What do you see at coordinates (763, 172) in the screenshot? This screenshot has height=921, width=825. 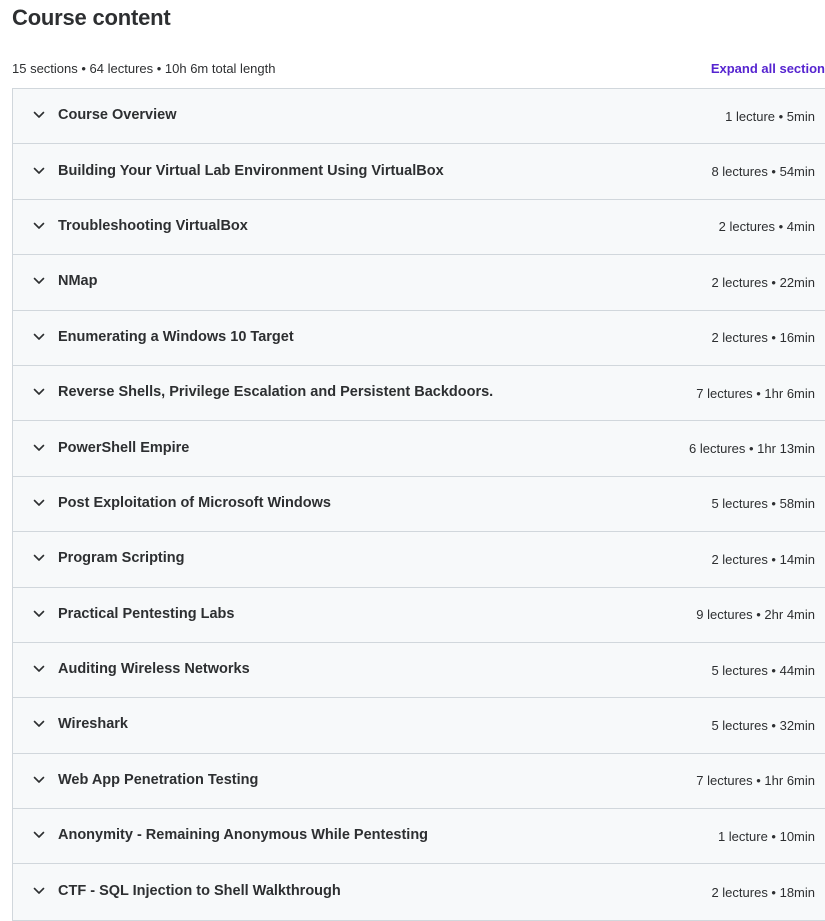 I see `section-lecture-count: 8 lectures • 54min` at bounding box center [763, 172].